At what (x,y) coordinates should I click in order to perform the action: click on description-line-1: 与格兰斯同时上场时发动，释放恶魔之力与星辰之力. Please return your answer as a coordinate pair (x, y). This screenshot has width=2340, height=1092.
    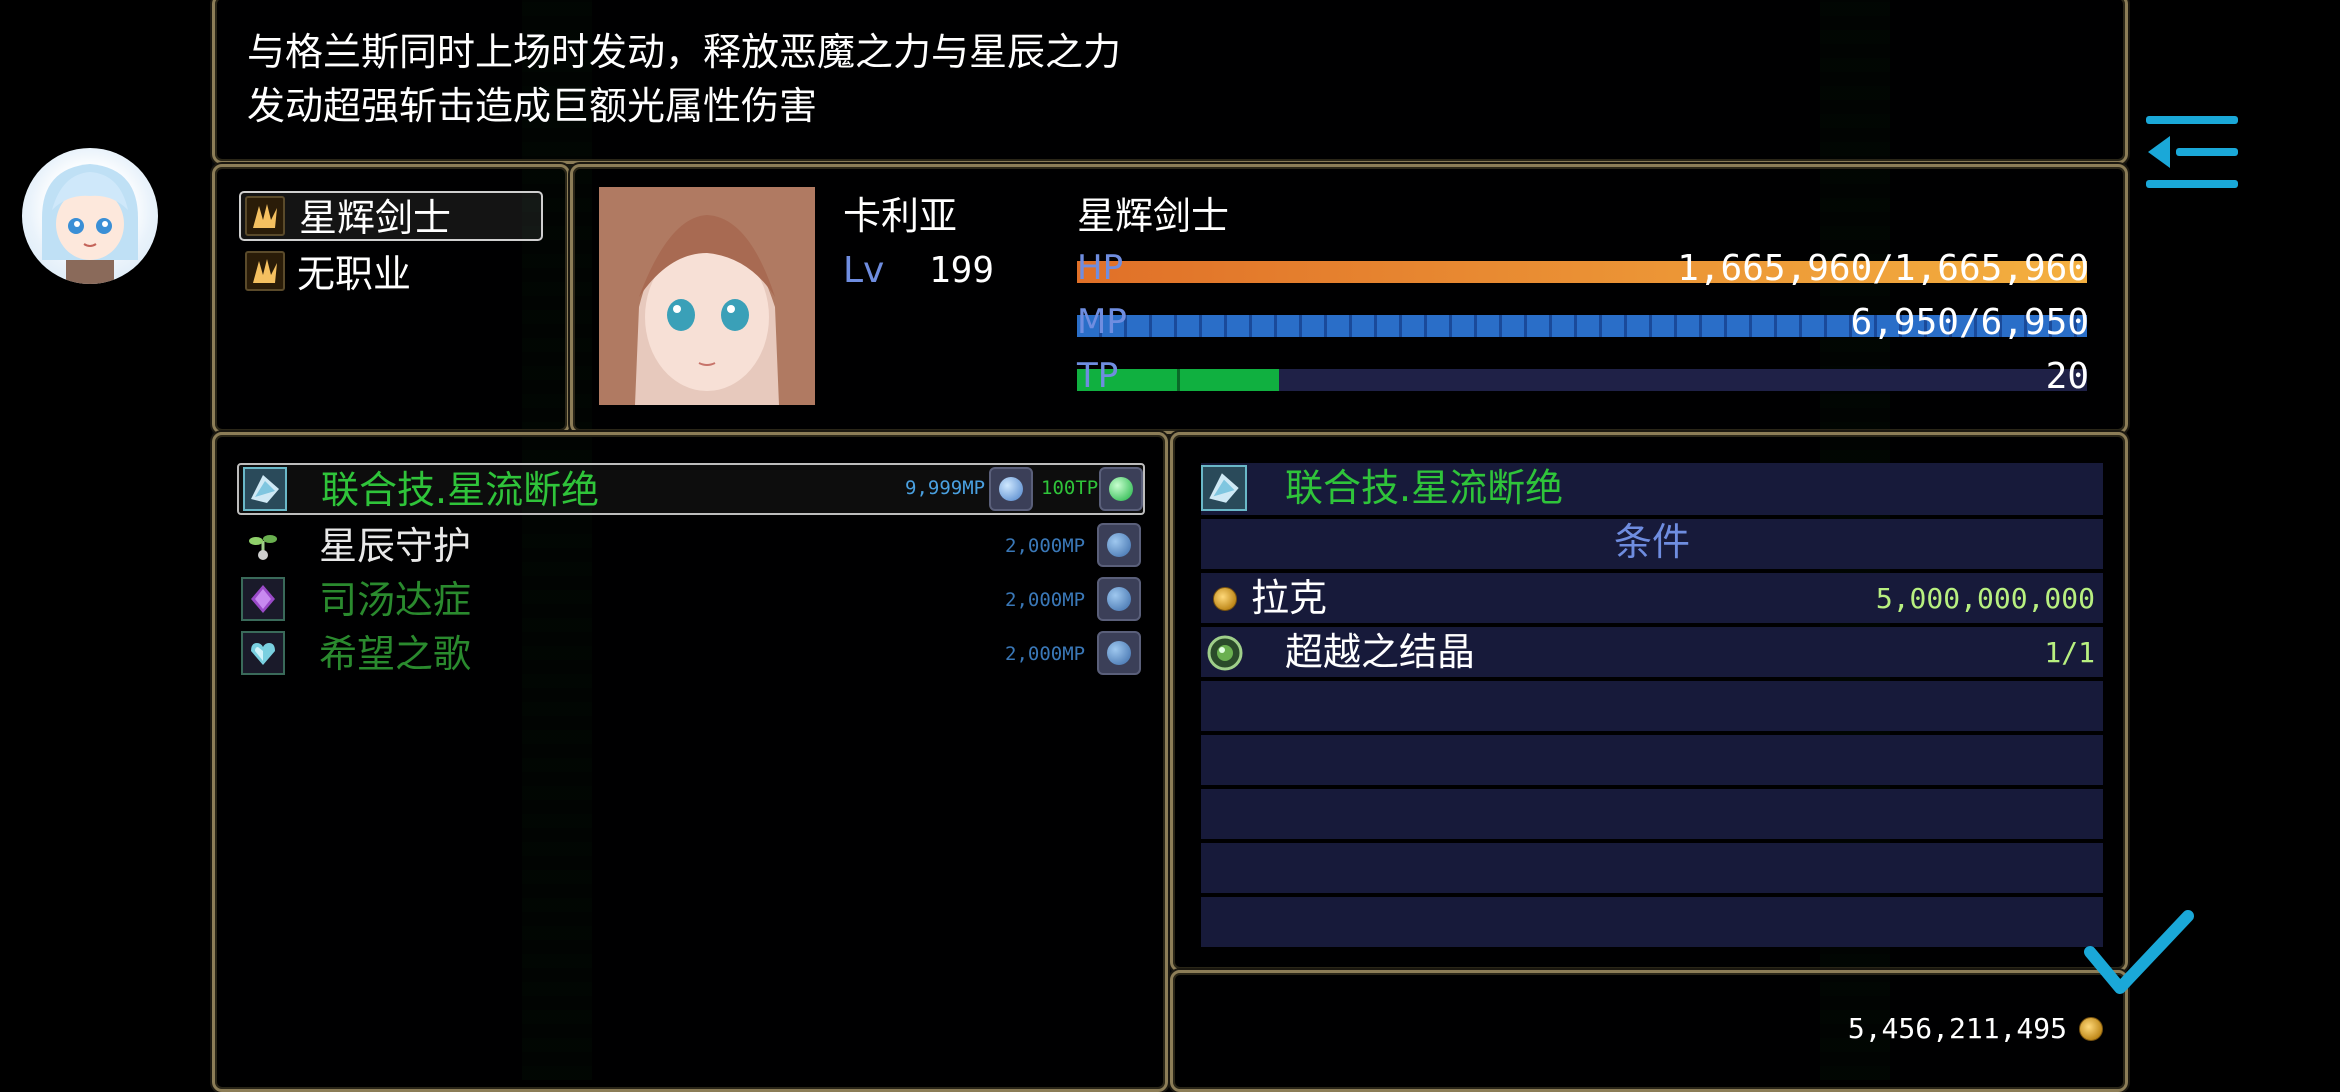
    Looking at the image, I should click on (684, 52).